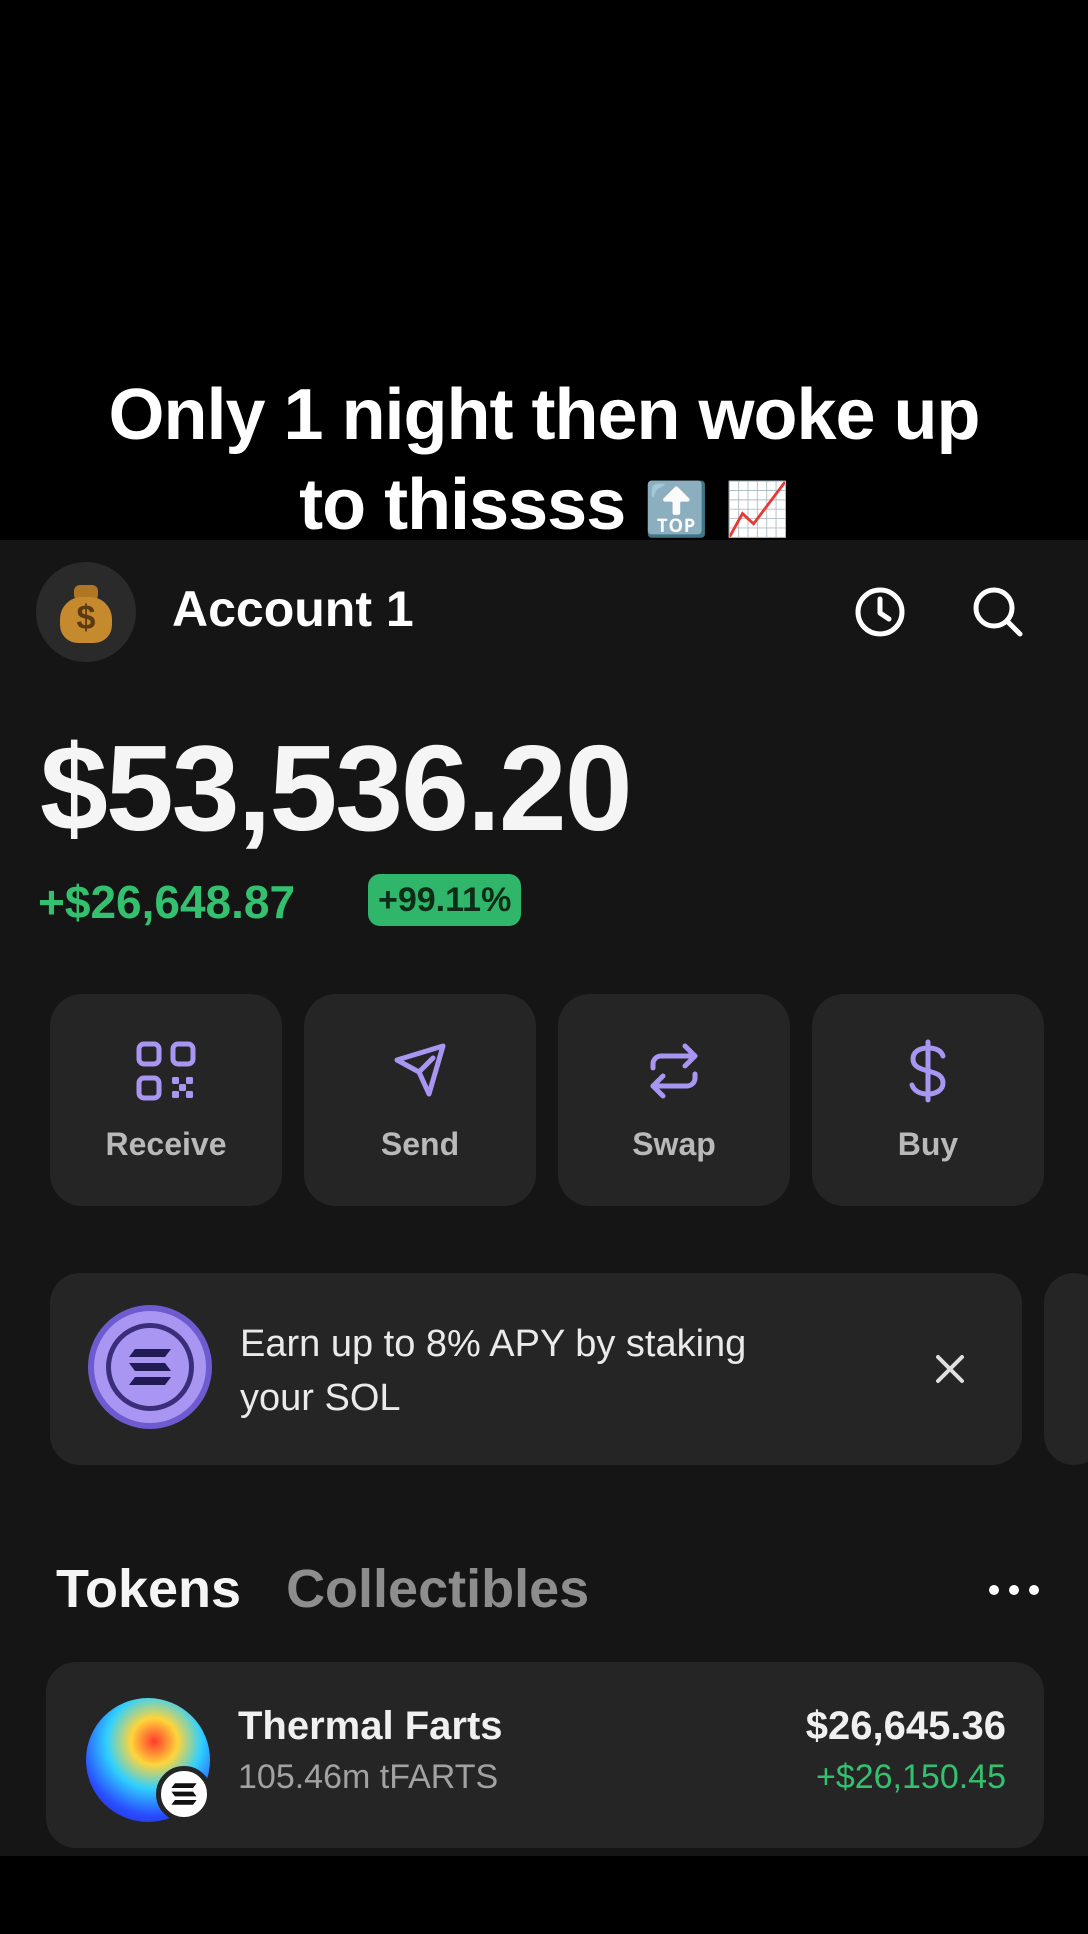 This screenshot has width=1088, height=1934. I want to click on buy-label: Buy, so click(928, 1144).